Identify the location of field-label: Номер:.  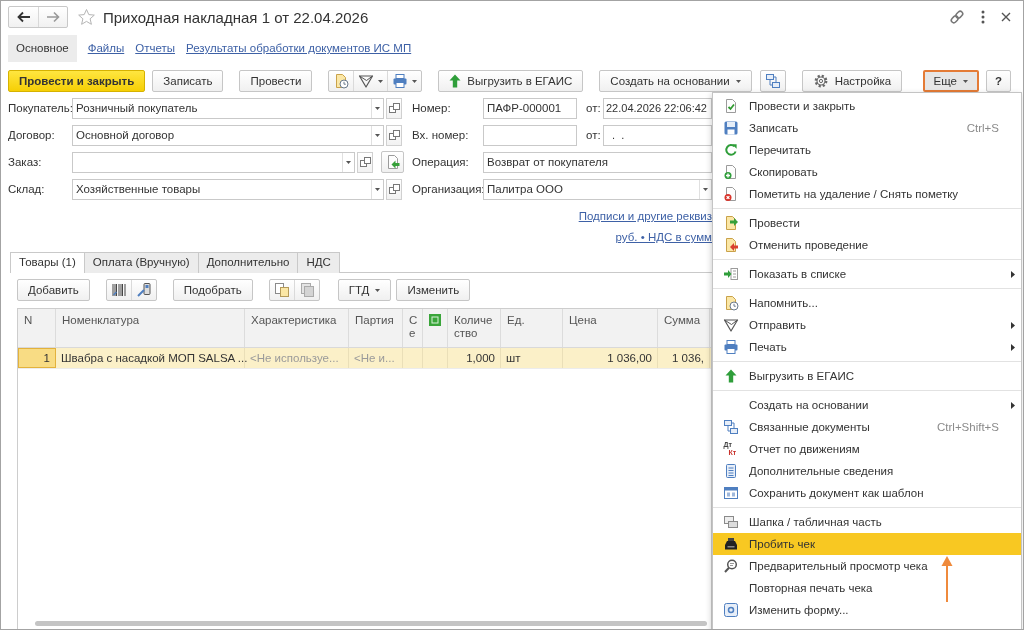
(432, 108).